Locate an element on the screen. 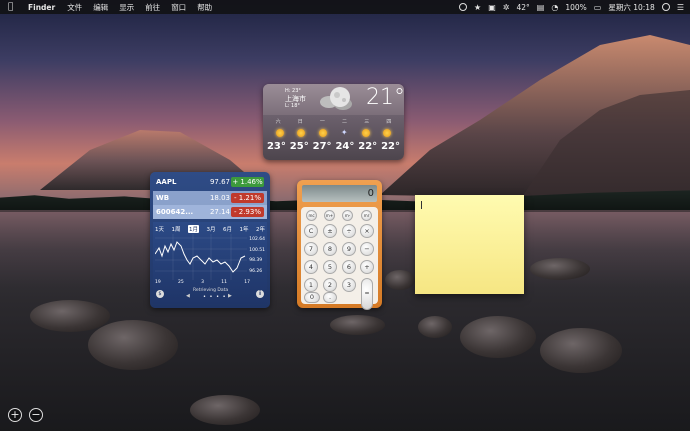 The image size is (690, 431). previous-page-icon: ◀ is located at coordinates (188, 296).